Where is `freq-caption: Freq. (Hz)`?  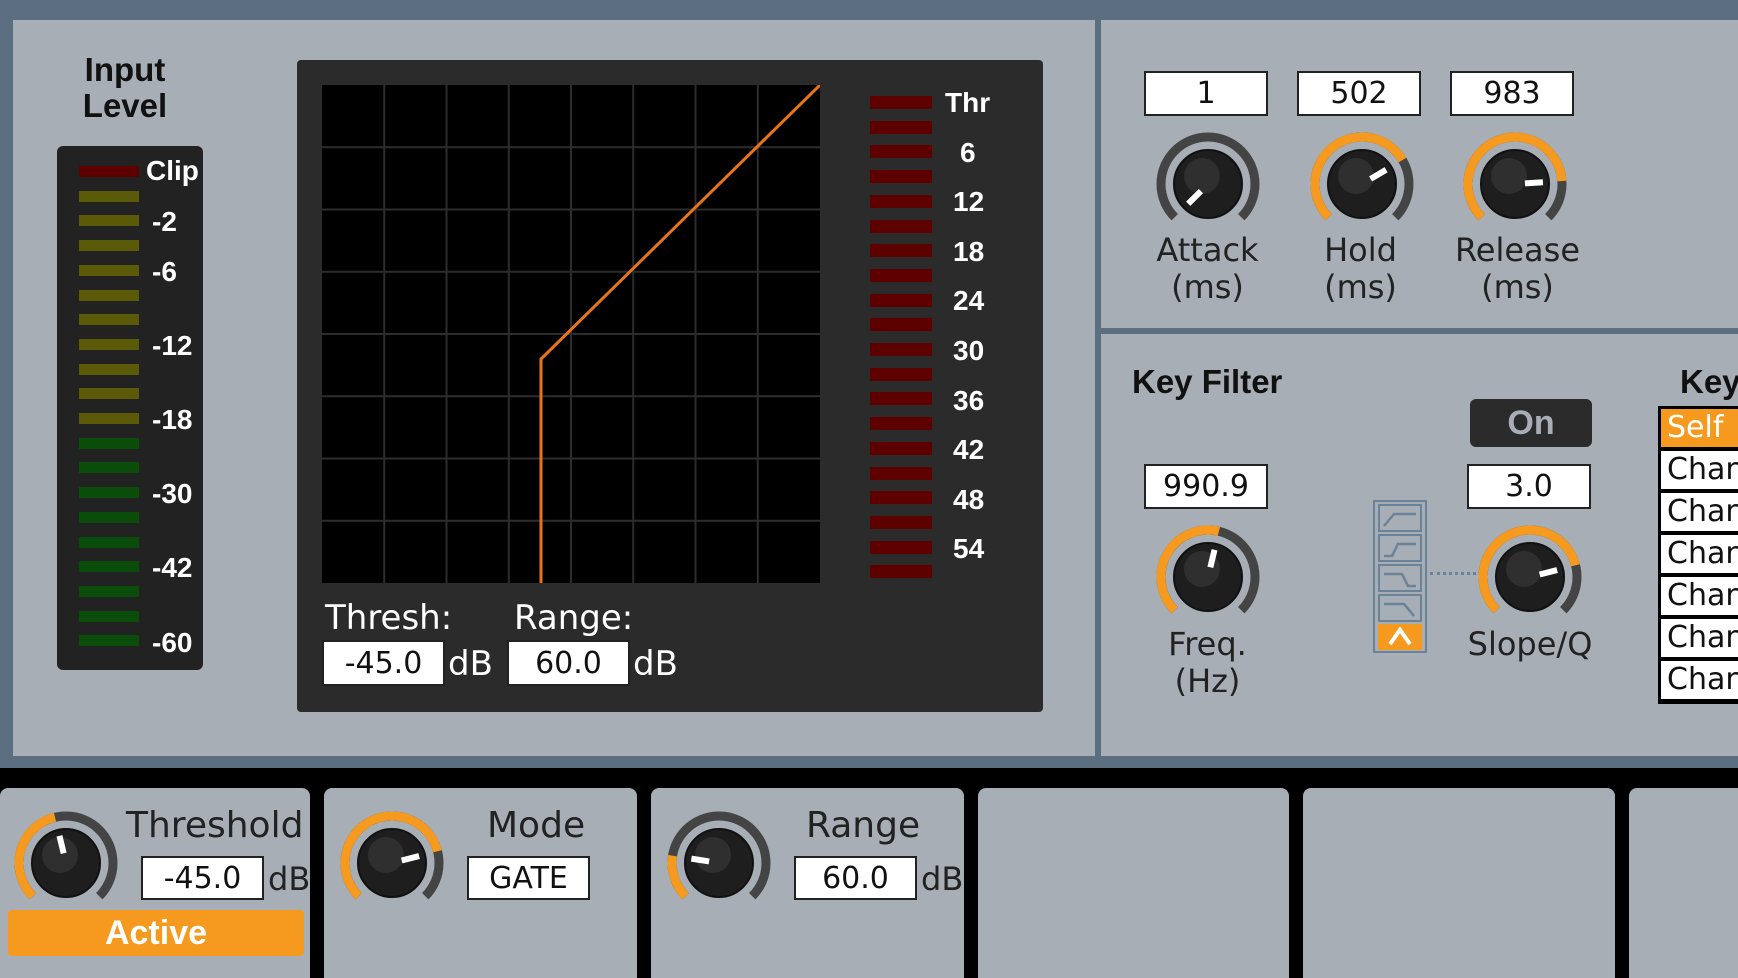 freq-caption: Freq. (Hz) is located at coordinates (1207, 662).